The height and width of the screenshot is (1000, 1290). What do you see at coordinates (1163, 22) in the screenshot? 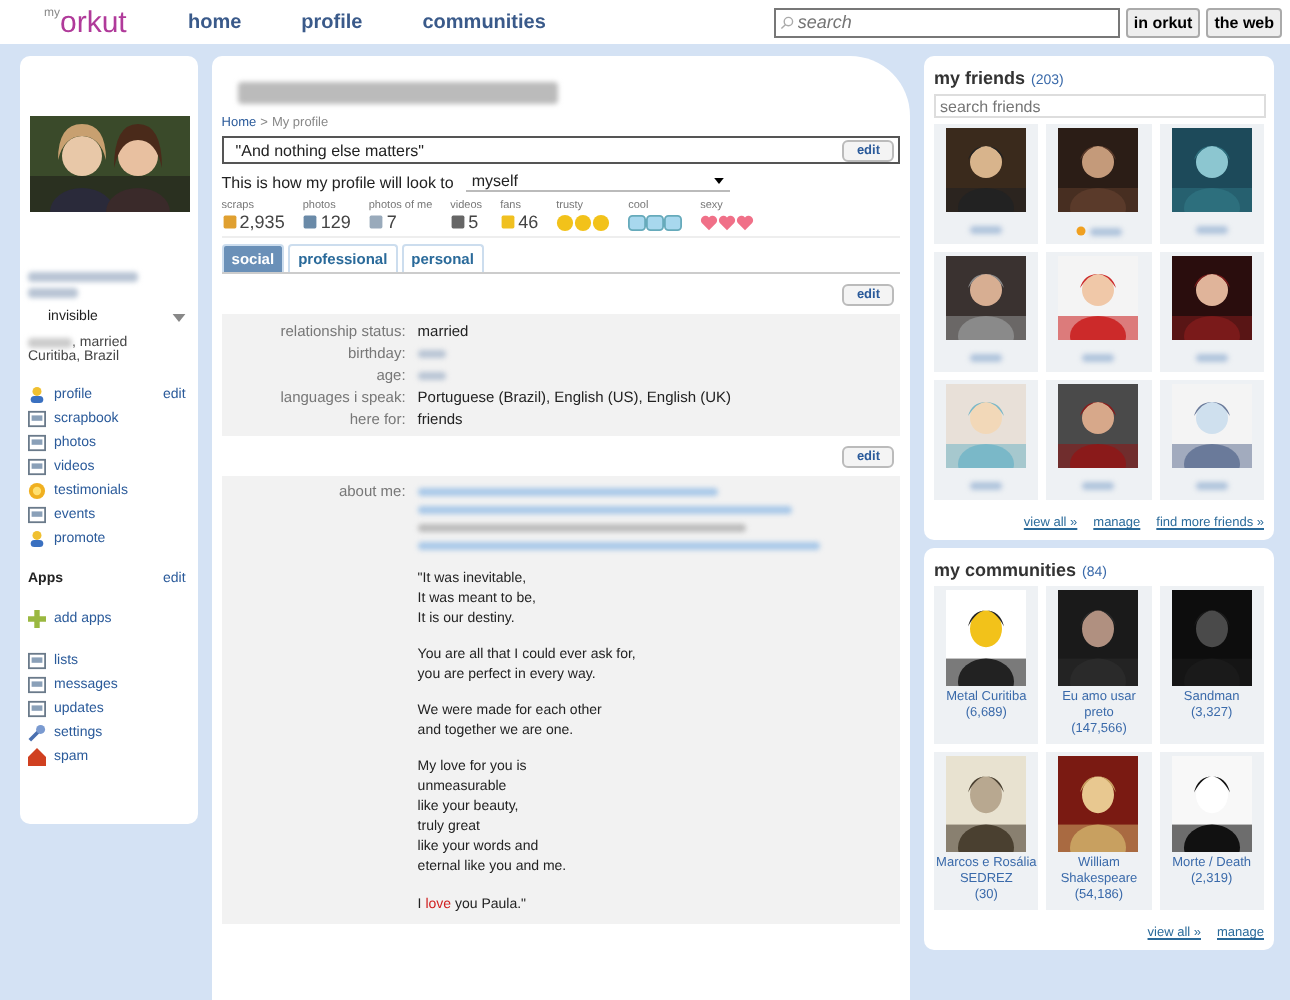
I see `search-button: in orkut` at bounding box center [1163, 22].